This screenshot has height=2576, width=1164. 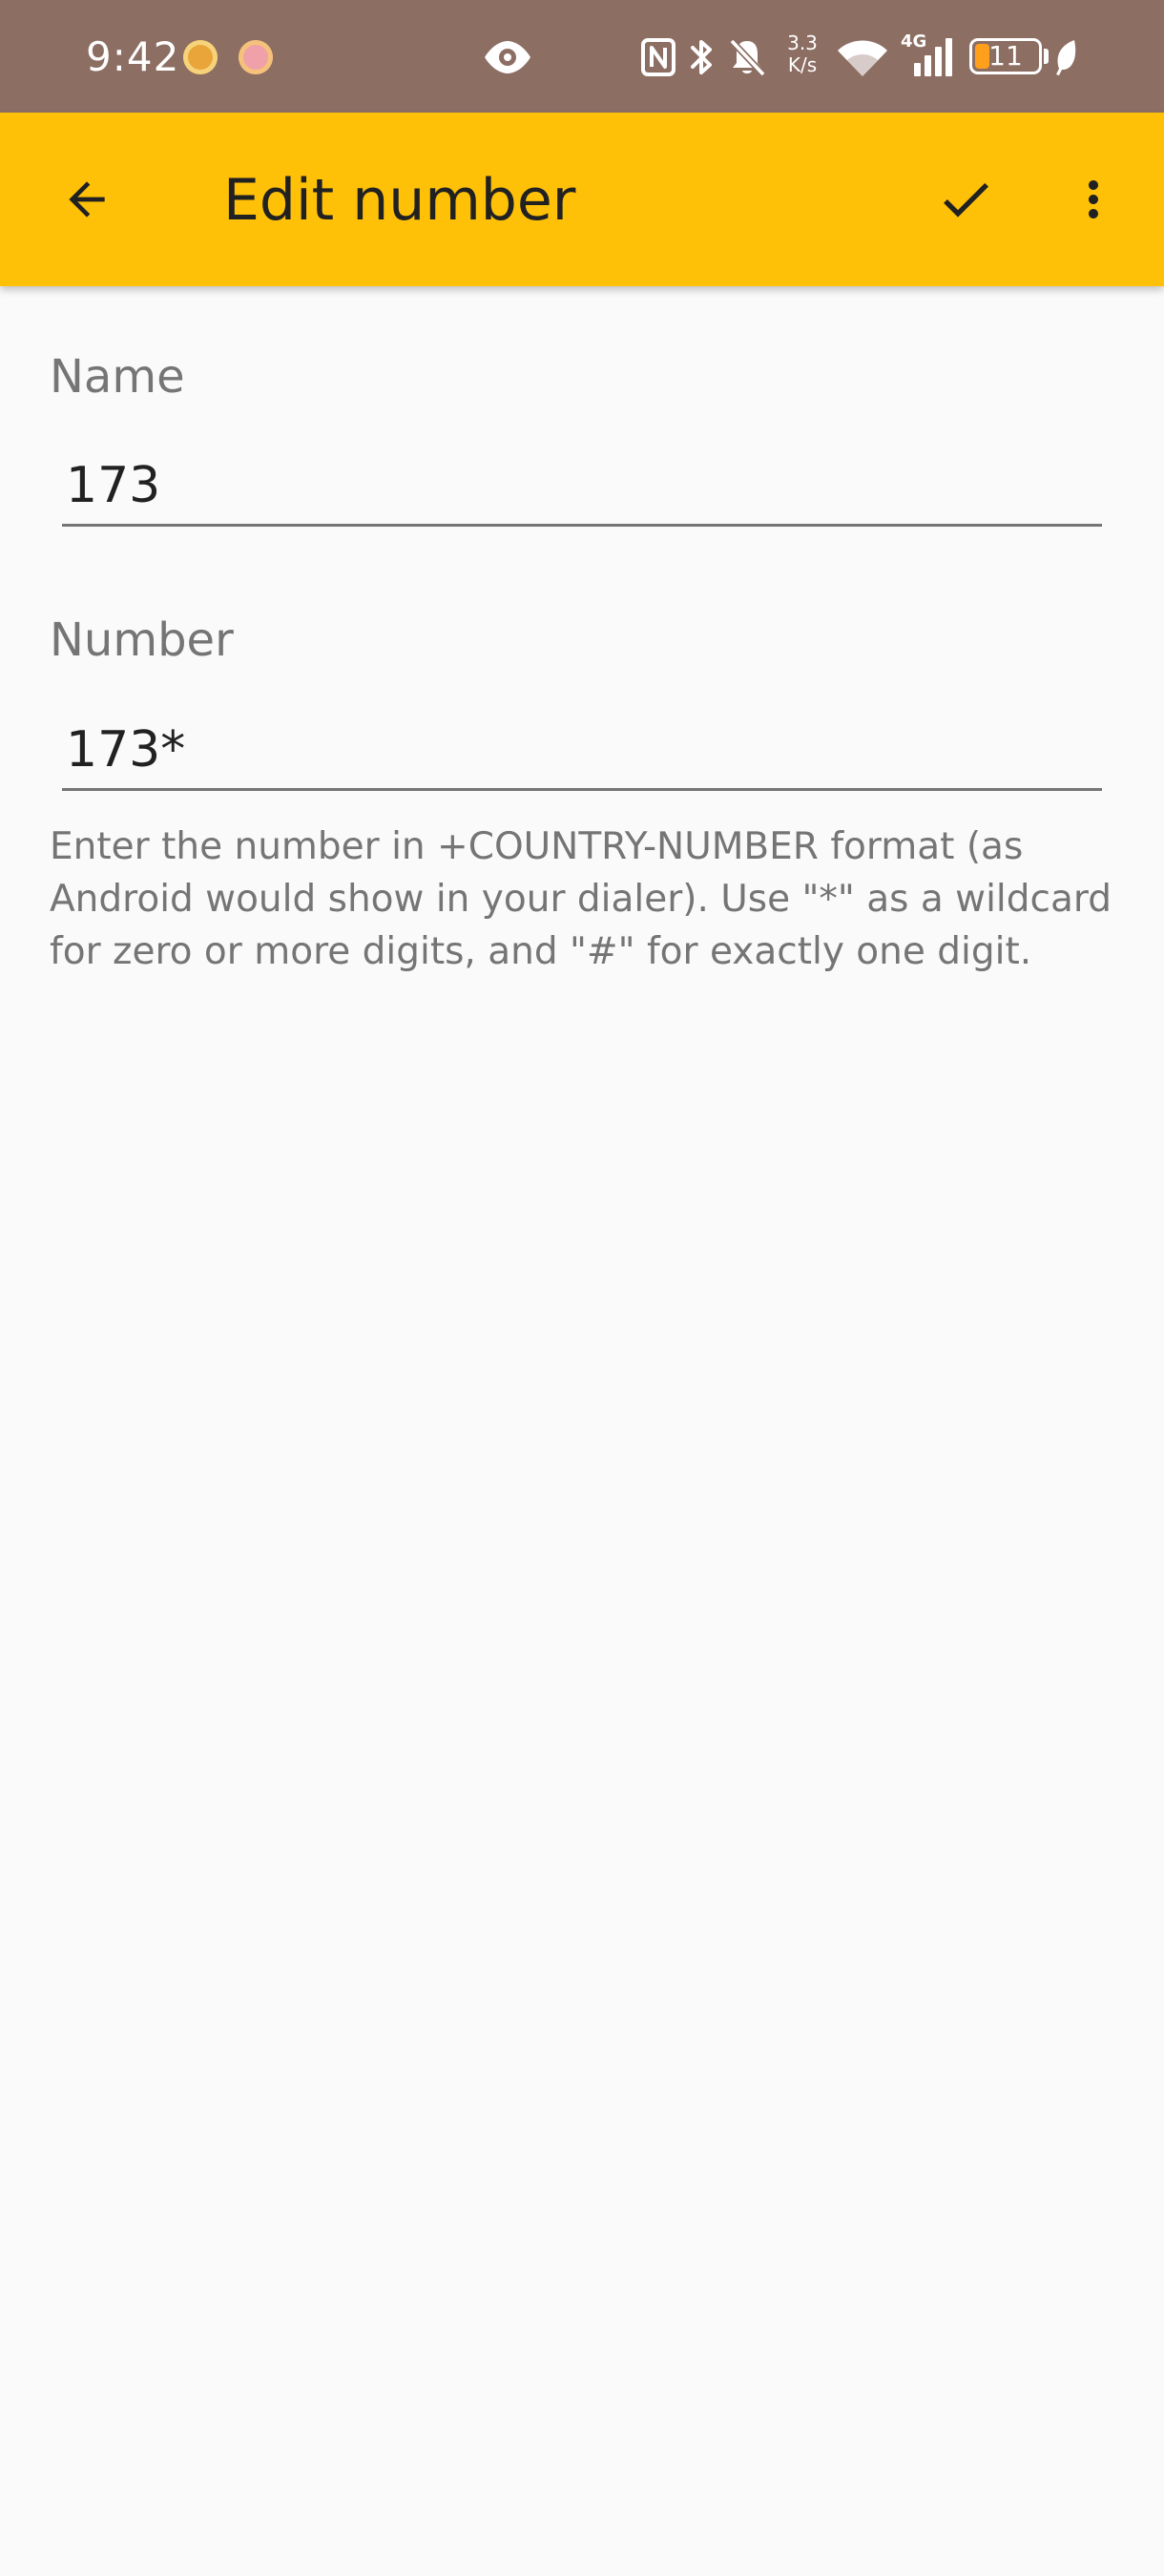 I want to click on network-speed: 3.3 K/s, so click(x=802, y=54).